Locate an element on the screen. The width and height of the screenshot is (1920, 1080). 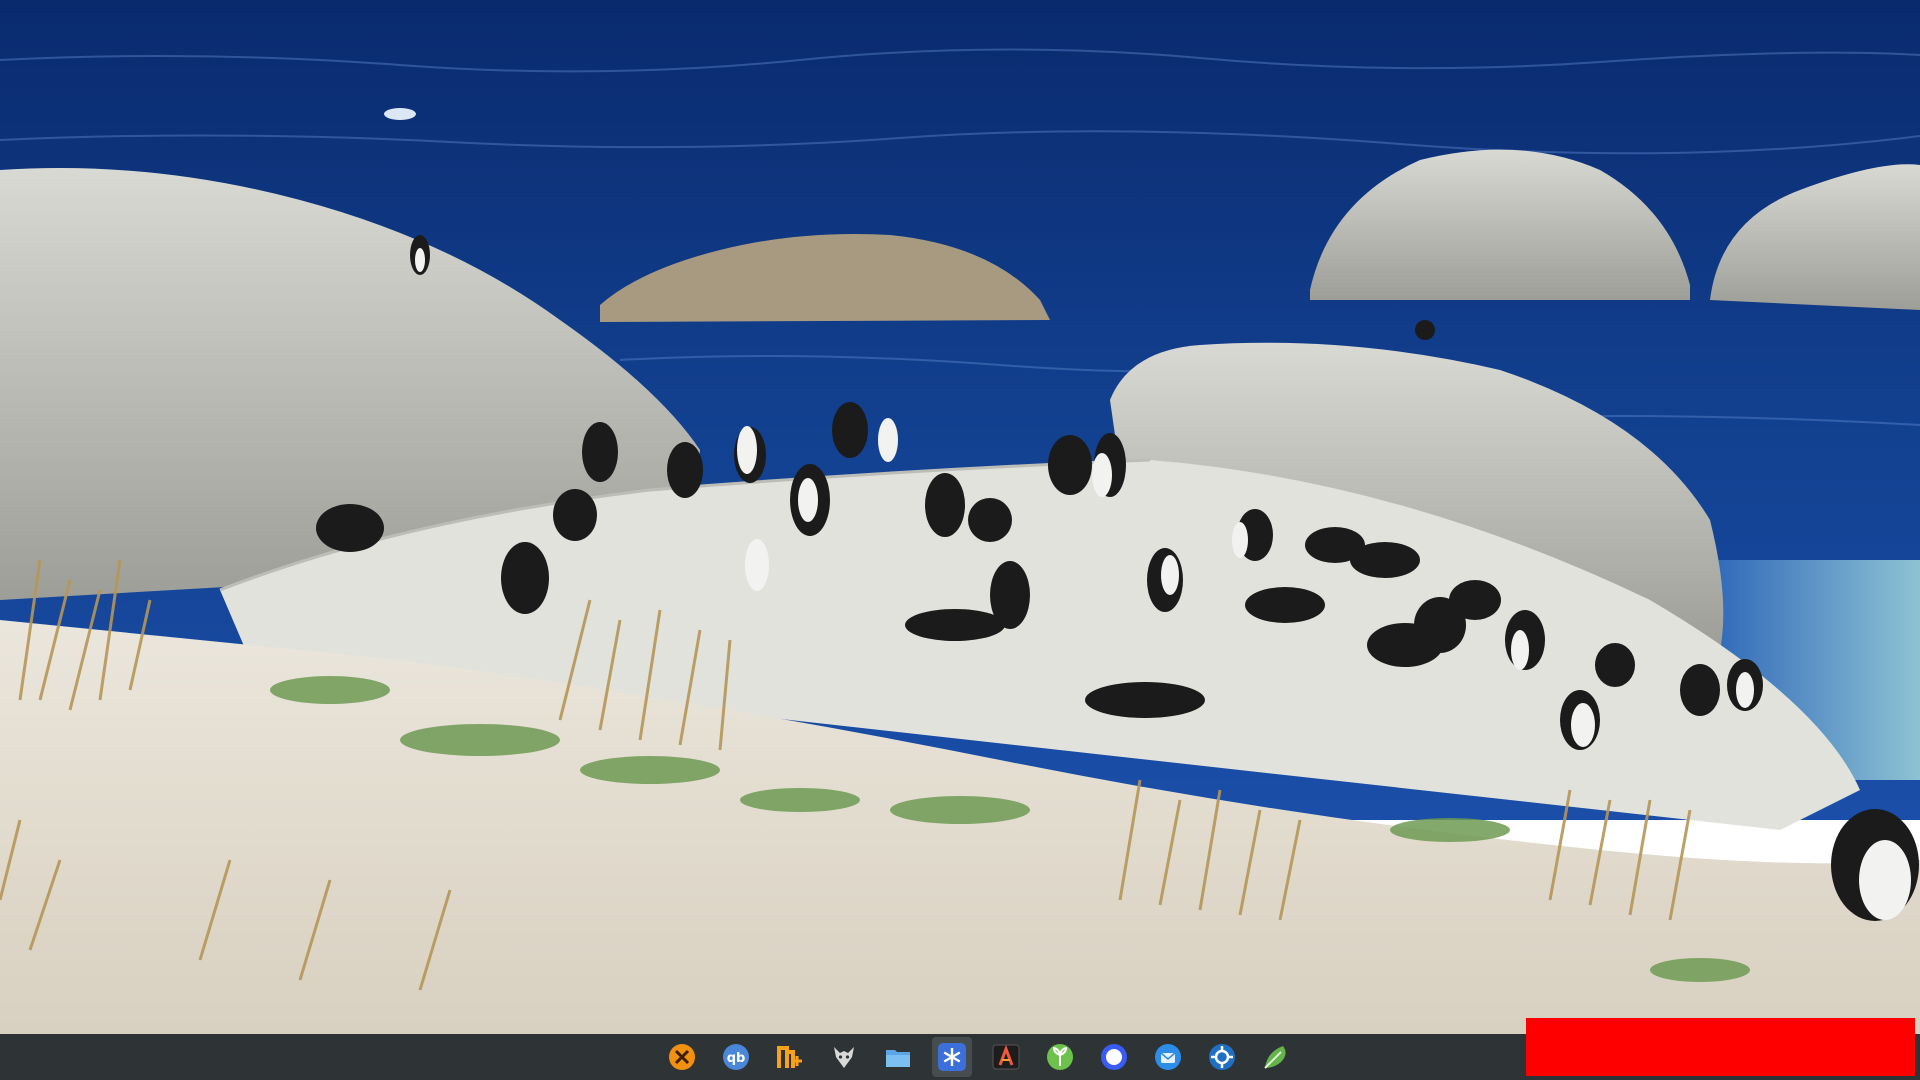
blue-gear-app-icon is located at coordinates (1222, 1057).